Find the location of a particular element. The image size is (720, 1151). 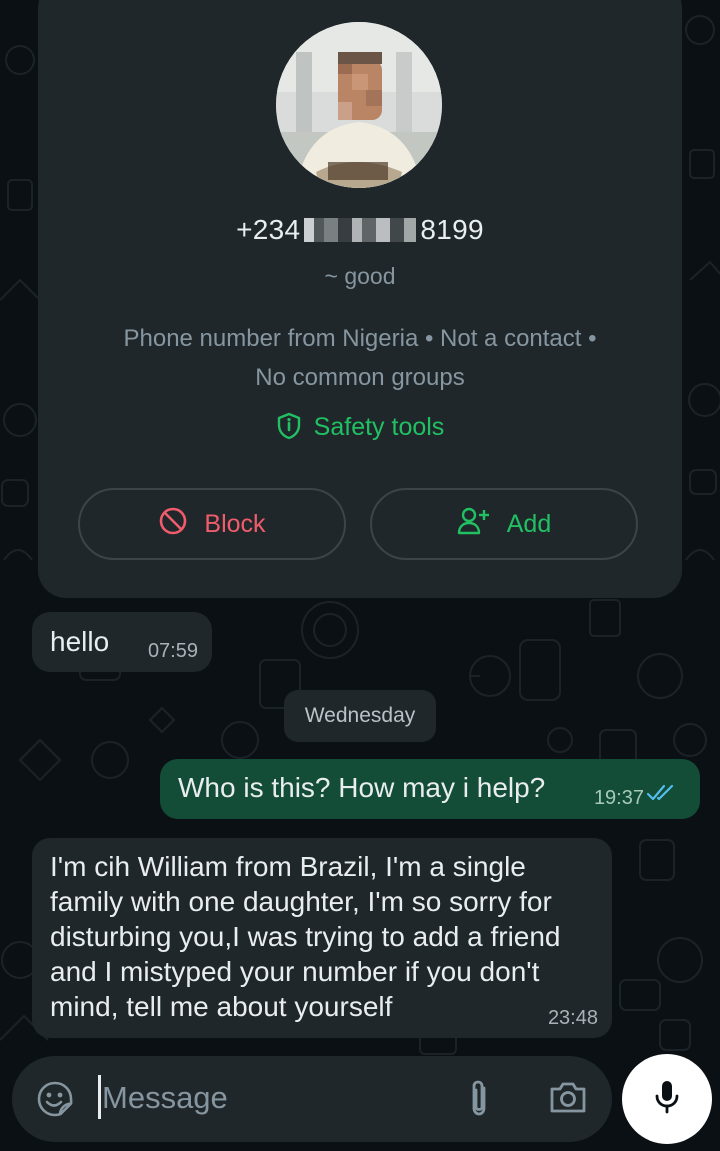

message-time: 19:37 is located at coordinates (618, 798).